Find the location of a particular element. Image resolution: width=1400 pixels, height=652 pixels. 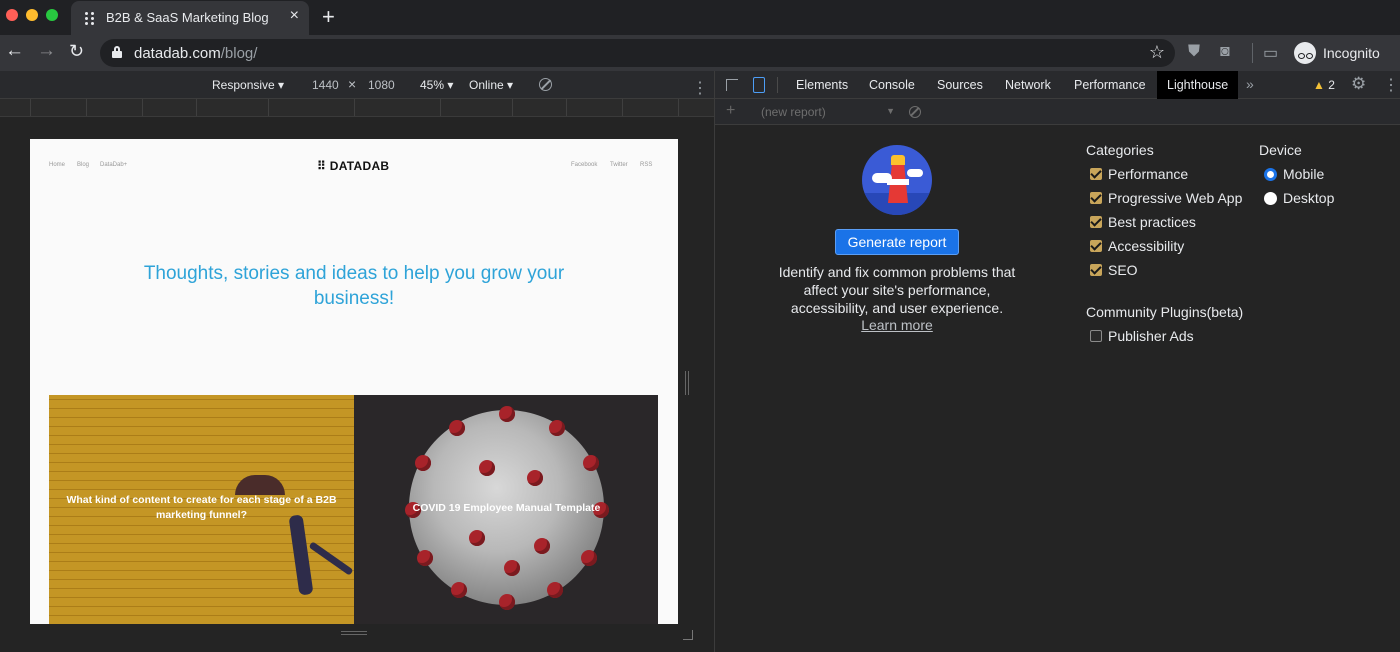

media-query-ruler is located at coordinates (357, 108).